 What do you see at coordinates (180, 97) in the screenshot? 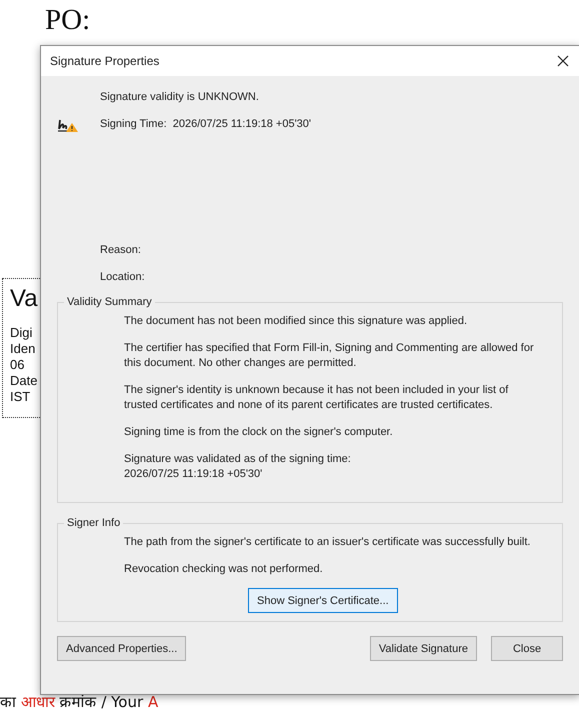
I see `status-text: Signature validity is UNKNOWN.` at bounding box center [180, 97].